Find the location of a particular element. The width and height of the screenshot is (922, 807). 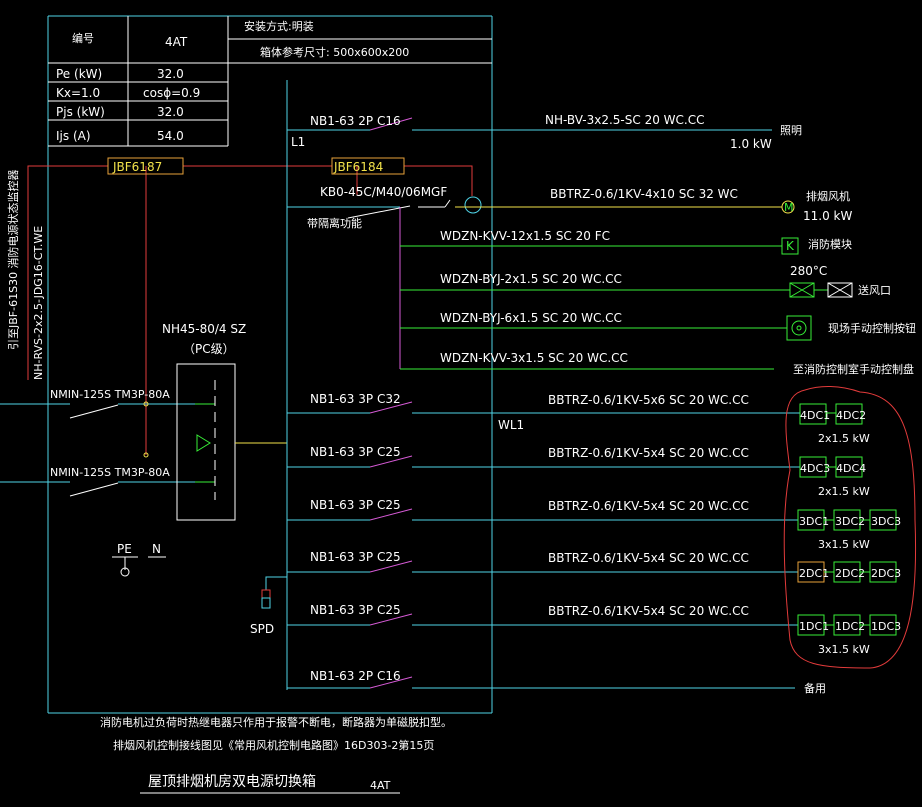

circuit-load-label: 照明 is located at coordinates (791, 130).